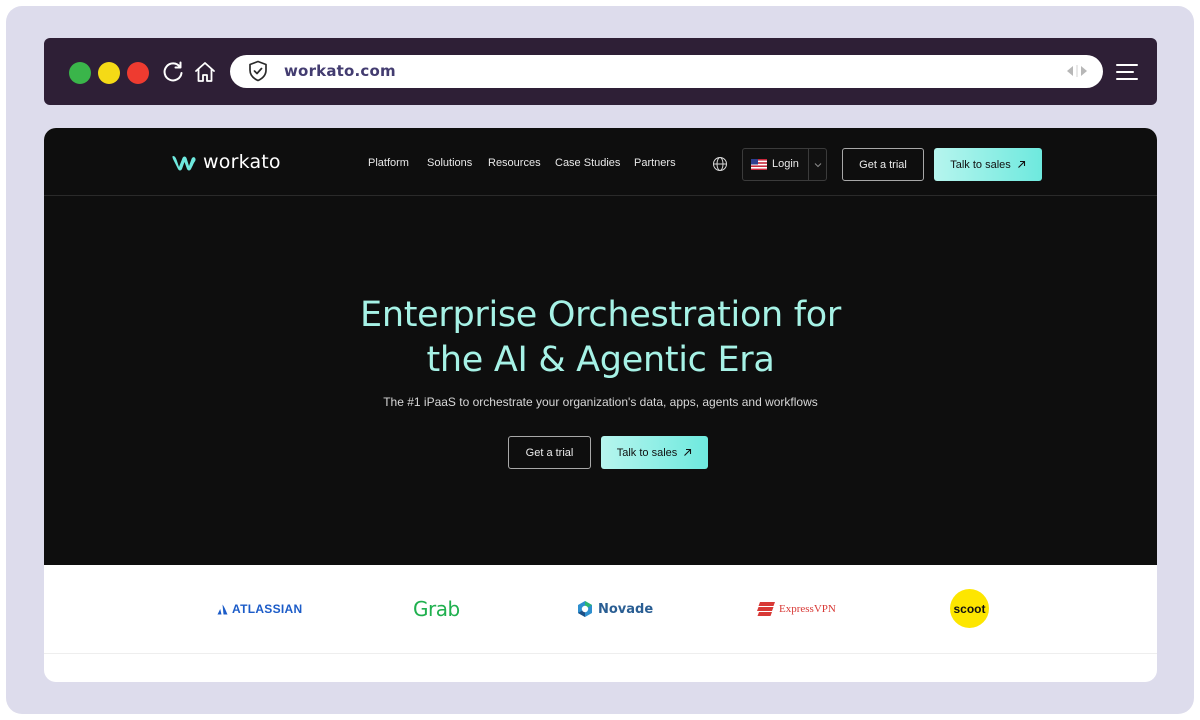  What do you see at coordinates (600, 315) in the screenshot?
I see `hero-title-line-1: Enterprise Orchestration for` at bounding box center [600, 315].